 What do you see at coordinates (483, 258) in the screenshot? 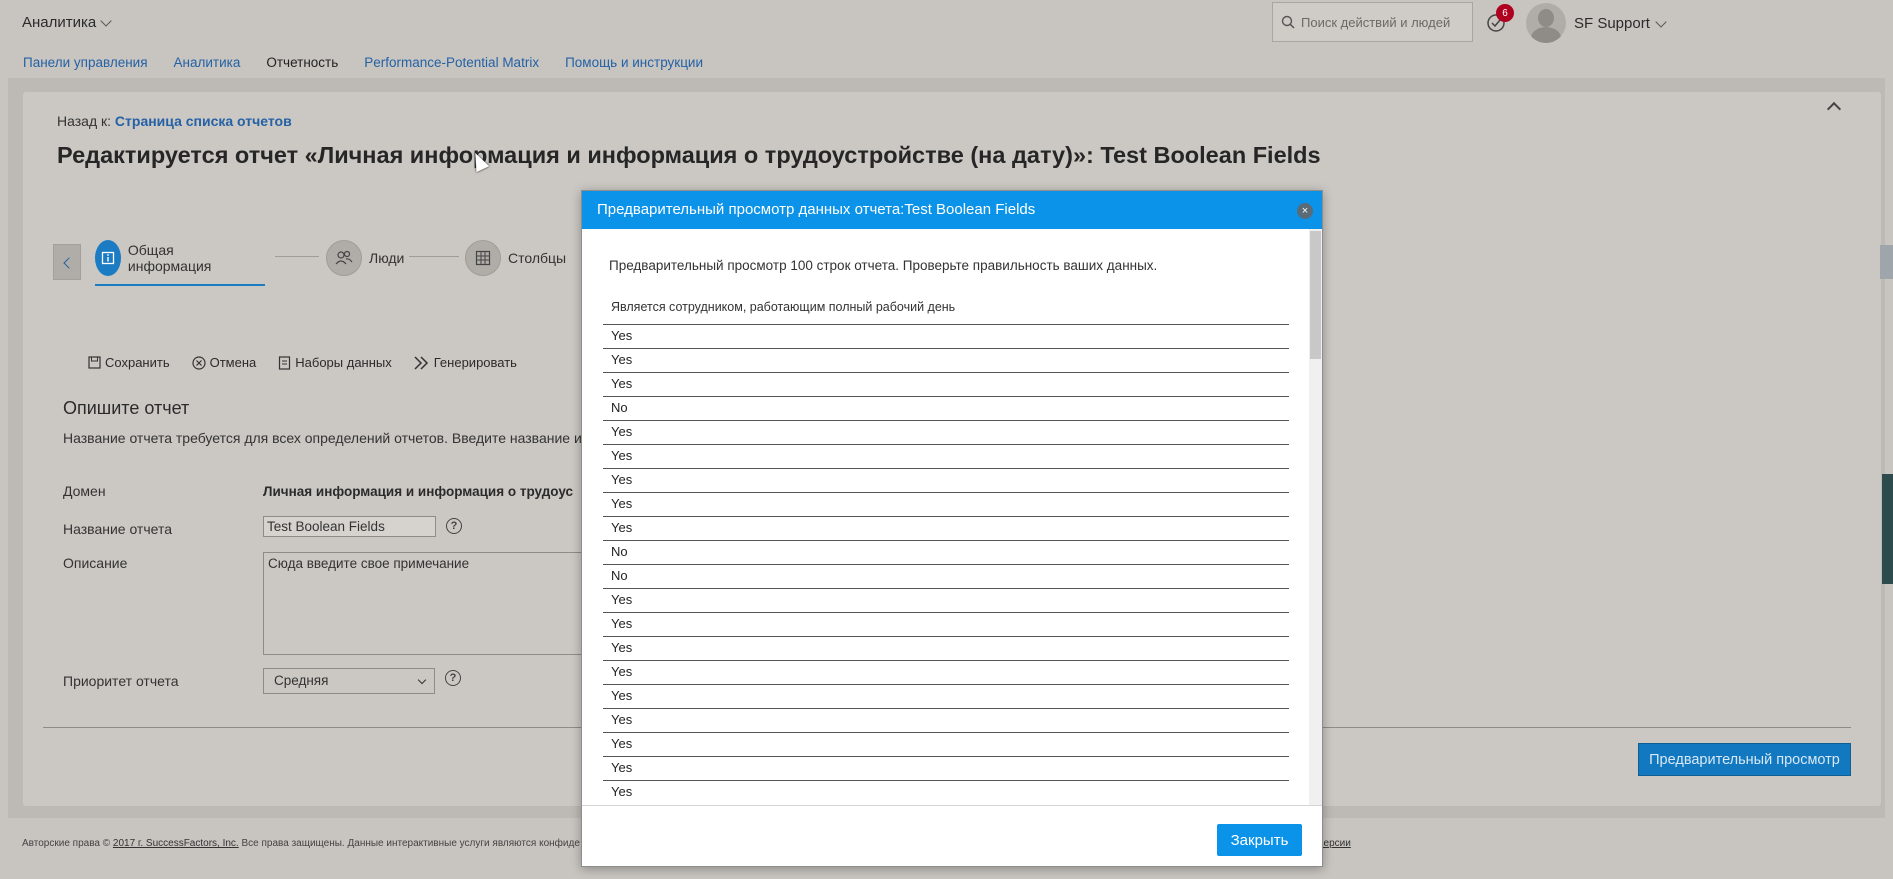
I see `grid-icon` at bounding box center [483, 258].